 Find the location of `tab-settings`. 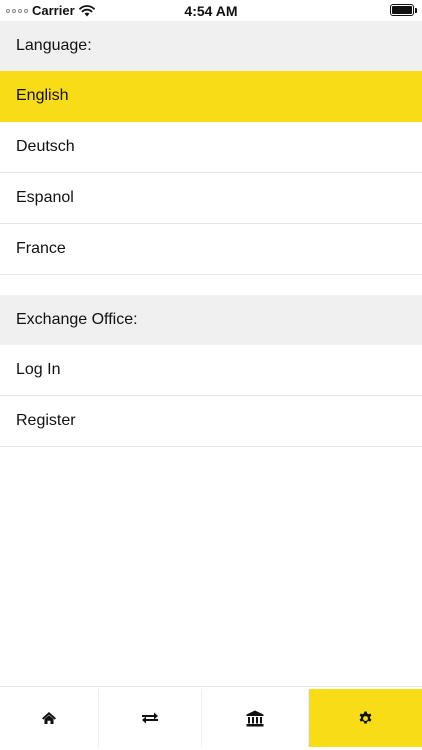

tab-settings is located at coordinates (365, 718).